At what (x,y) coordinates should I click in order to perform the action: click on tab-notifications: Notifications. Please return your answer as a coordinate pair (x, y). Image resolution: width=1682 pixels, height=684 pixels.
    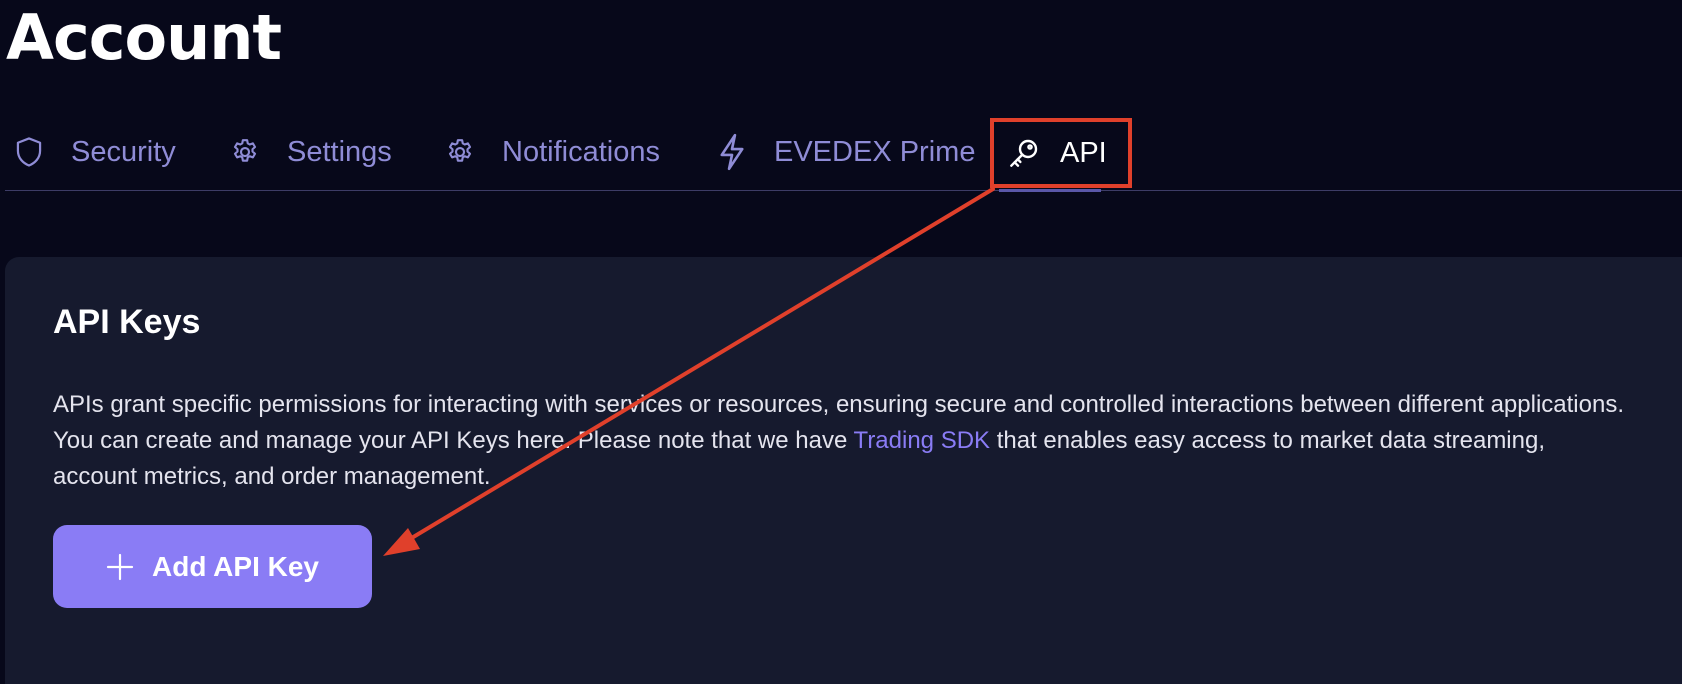
    Looking at the image, I should click on (552, 152).